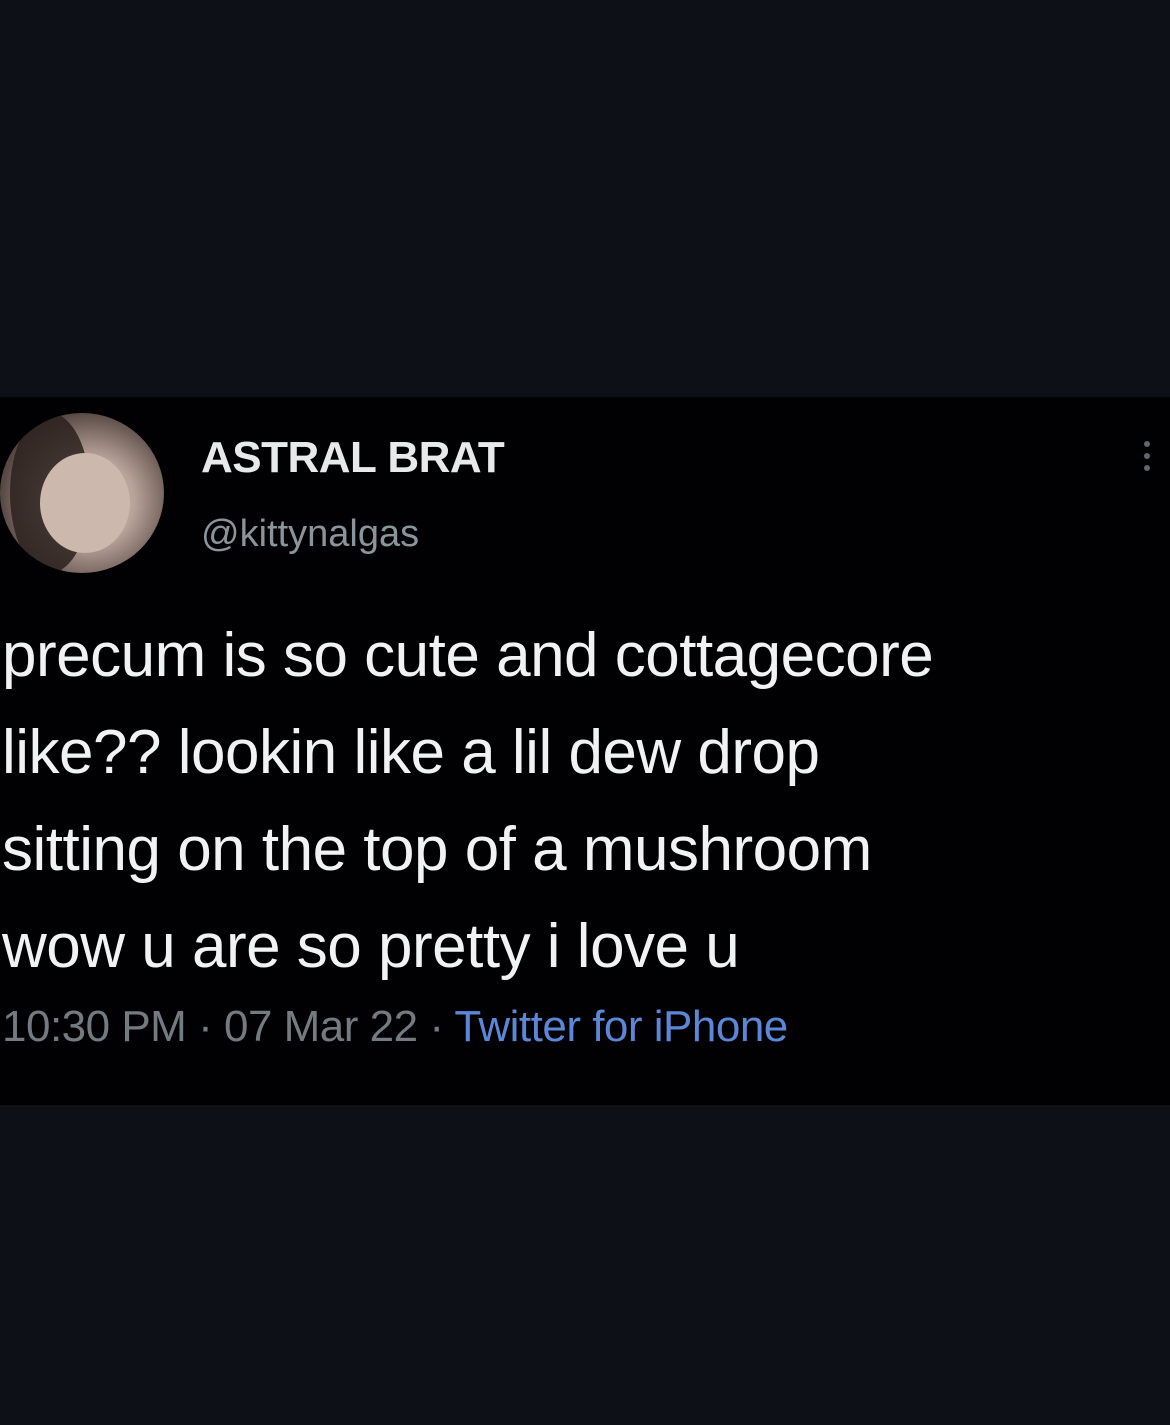 The width and height of the screenshot is (1170, 1425). Describe the element at coordinates (353, 458) in the screenshot. I see `display-name: ASTRAL BRAT` at that location.